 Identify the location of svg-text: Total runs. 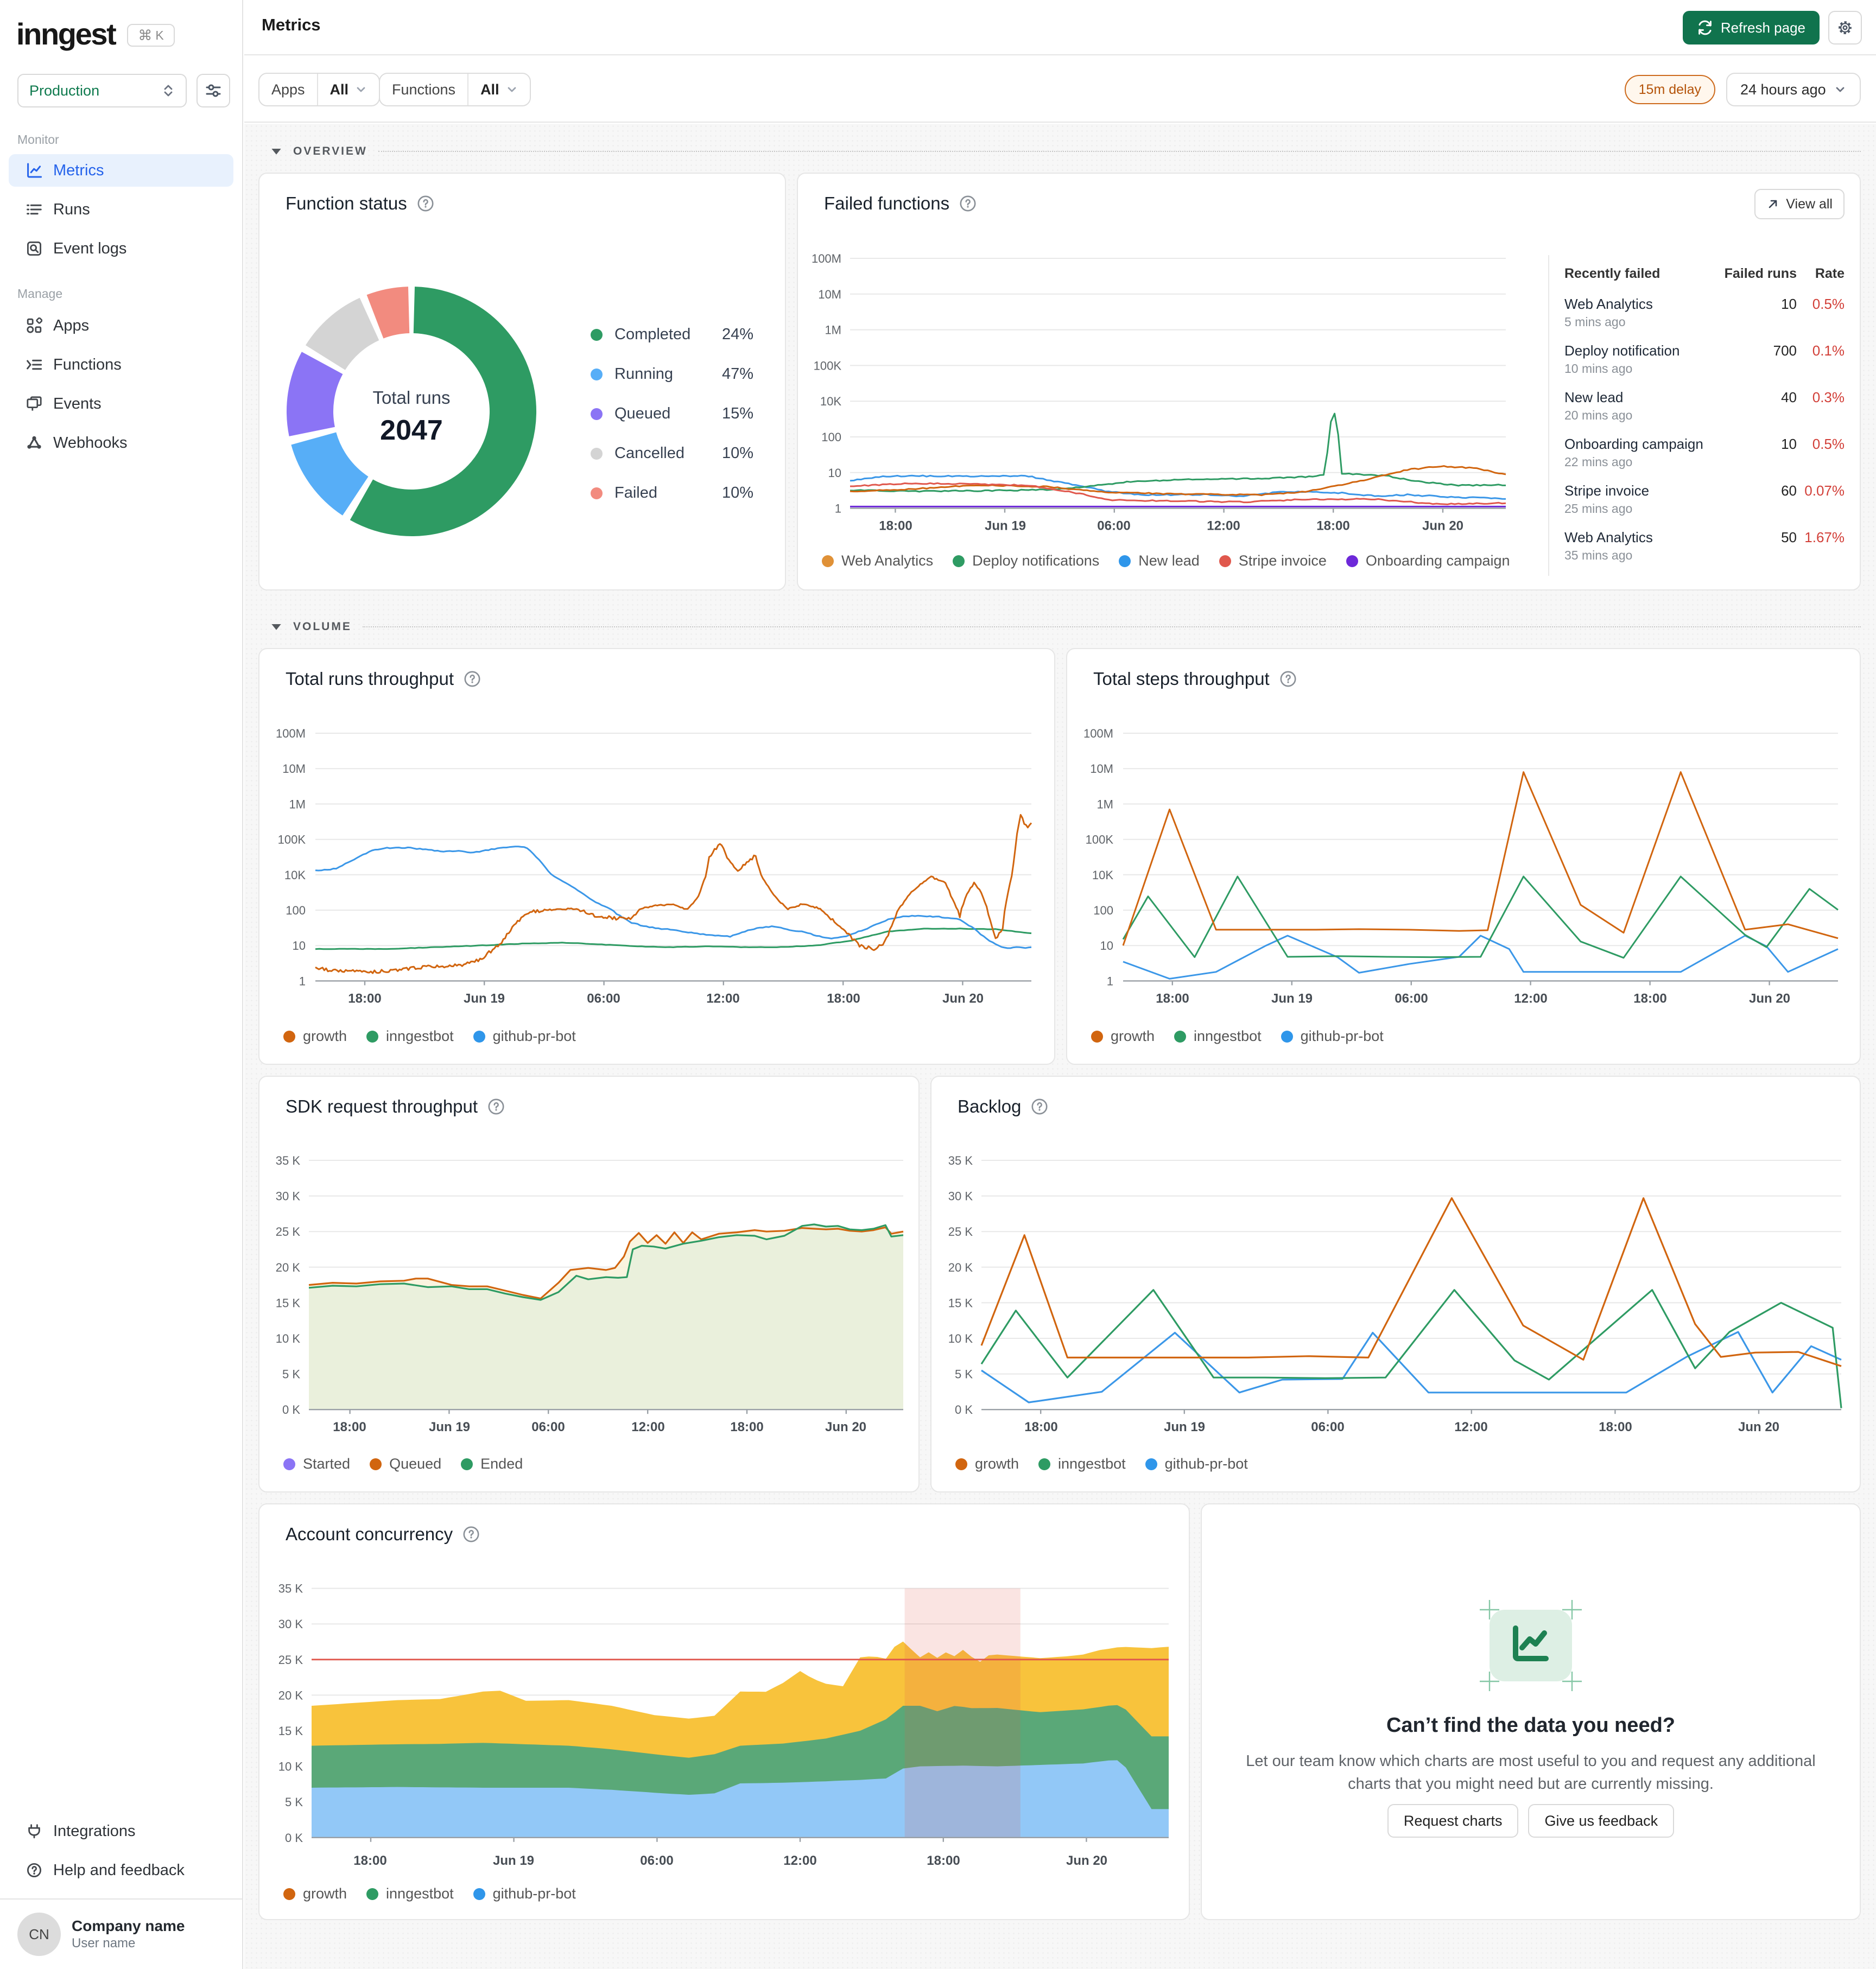
(411, 398).